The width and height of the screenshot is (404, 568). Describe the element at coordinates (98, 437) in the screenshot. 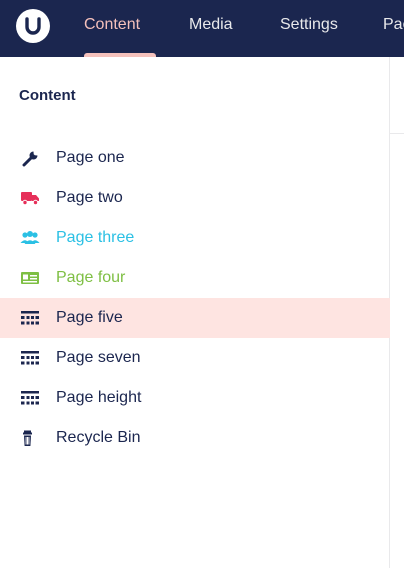

I see `tree-item-label: Recycle Bin` at that location.